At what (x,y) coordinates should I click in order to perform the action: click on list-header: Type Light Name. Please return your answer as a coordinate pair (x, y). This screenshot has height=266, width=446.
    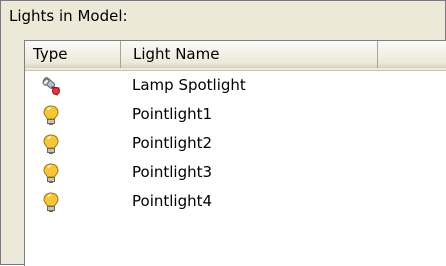
    Looking at the image, I should click on (235, 56).